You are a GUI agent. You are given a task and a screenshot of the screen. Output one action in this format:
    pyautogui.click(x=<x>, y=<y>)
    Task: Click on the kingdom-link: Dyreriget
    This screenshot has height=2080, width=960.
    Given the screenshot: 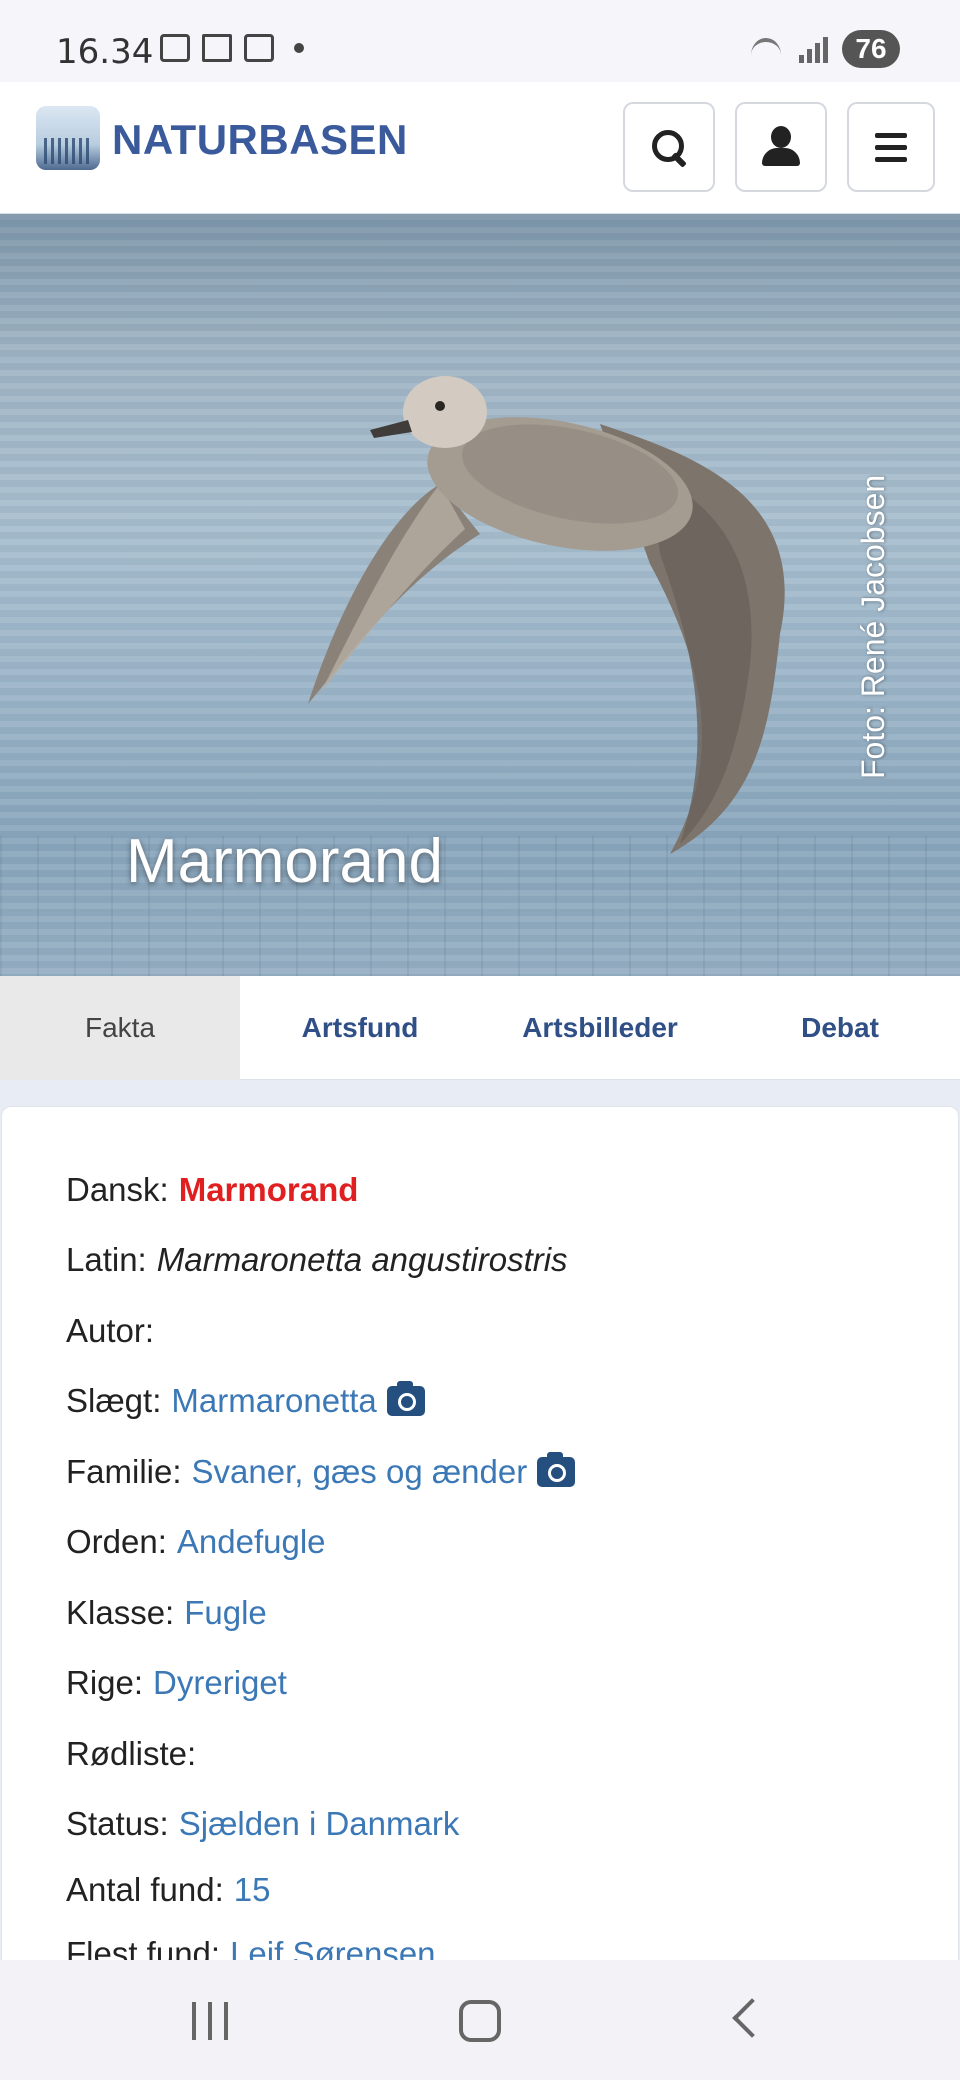 What is the action you would take?
    pyautogui.click(x=220, y=1683)
    